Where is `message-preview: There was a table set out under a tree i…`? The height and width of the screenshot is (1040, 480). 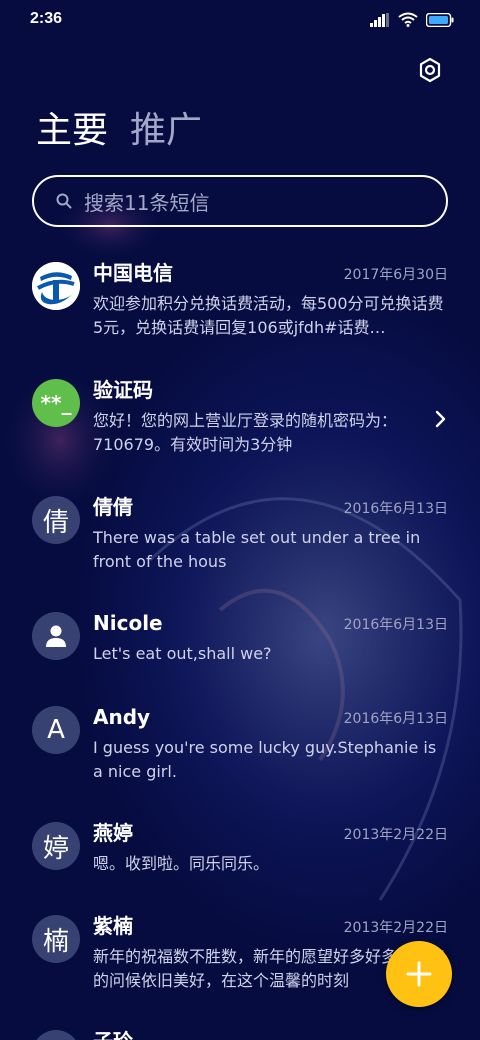 message-preview: There was a table set out under a tree i… is located at coordinates (257, 549).